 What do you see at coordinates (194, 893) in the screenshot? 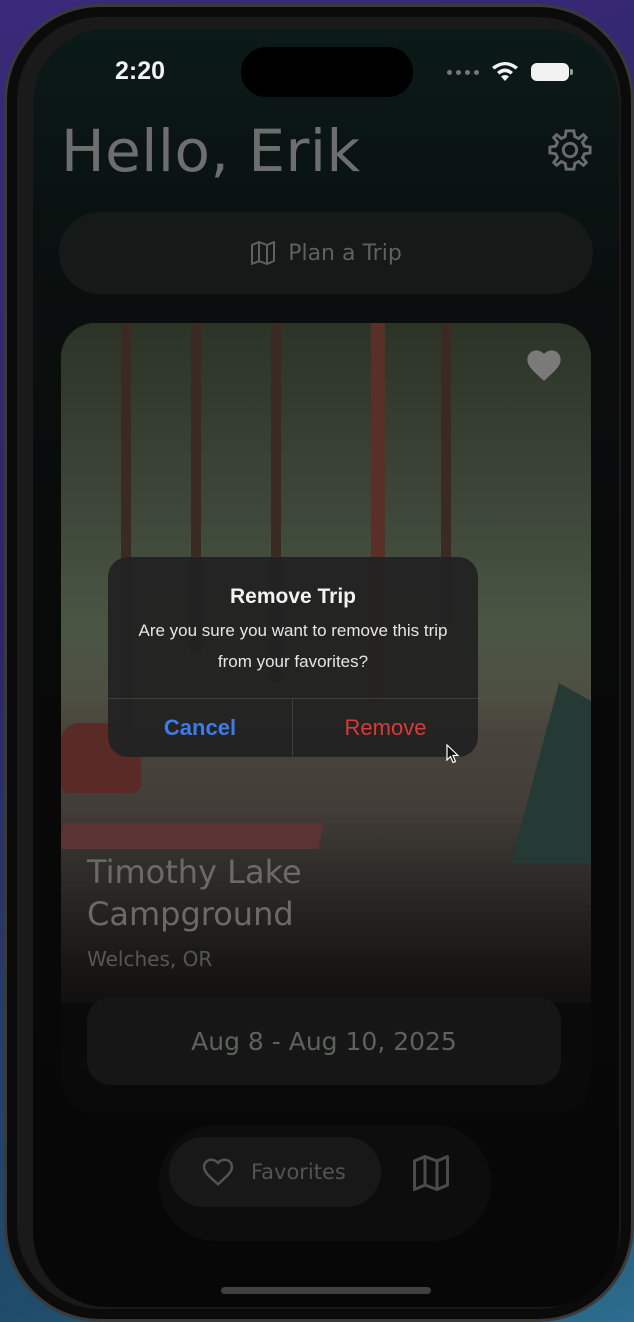
I see `trip-title: Timothy Lake Campground` at bounding box center [194, 893].